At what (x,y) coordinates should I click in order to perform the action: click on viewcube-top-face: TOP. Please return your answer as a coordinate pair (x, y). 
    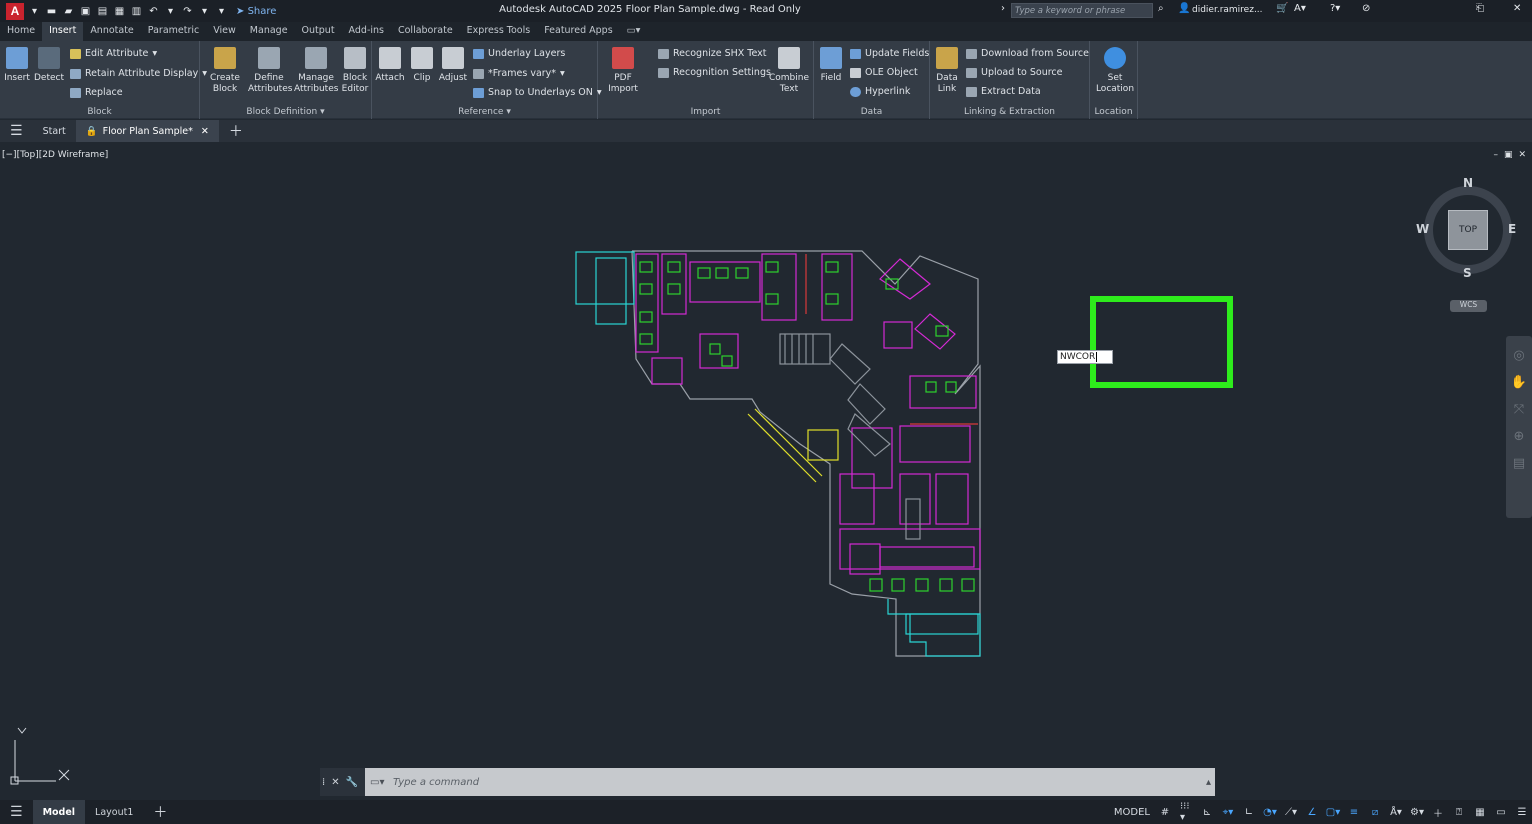
    Looking at the image, I should click on (1468, 230).